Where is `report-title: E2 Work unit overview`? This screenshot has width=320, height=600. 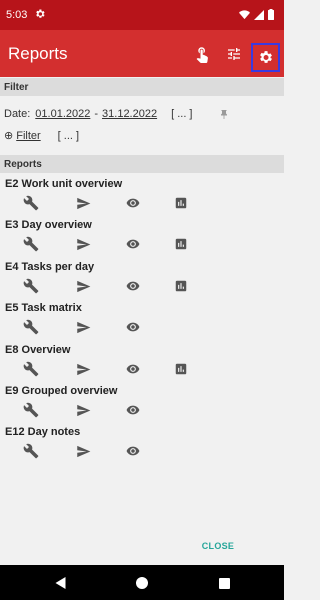
report-title: E2 Work unit overview is located at coordinates (64, 184).